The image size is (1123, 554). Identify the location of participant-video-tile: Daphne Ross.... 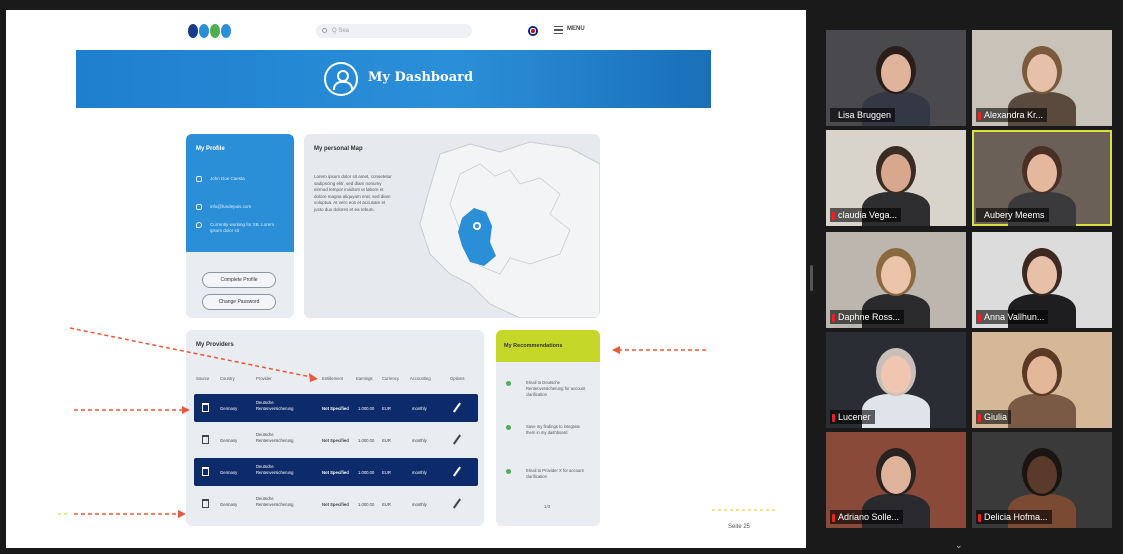
(896, 280).